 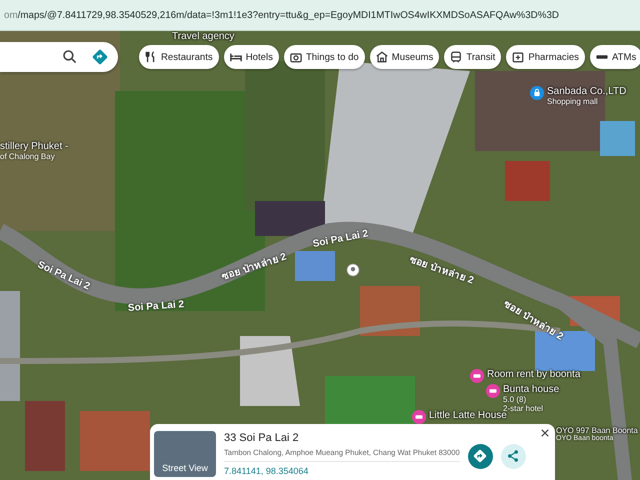 I want to click on category-chip: ATMs, so click(x=615, y=57).